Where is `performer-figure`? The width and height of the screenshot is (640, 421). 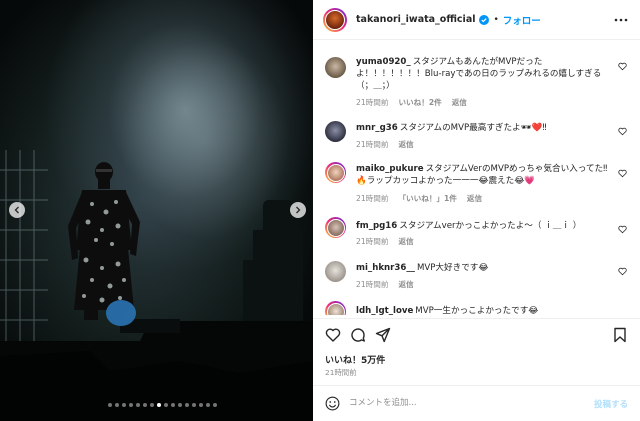 performer-figure is located at coordinates (104, 241).